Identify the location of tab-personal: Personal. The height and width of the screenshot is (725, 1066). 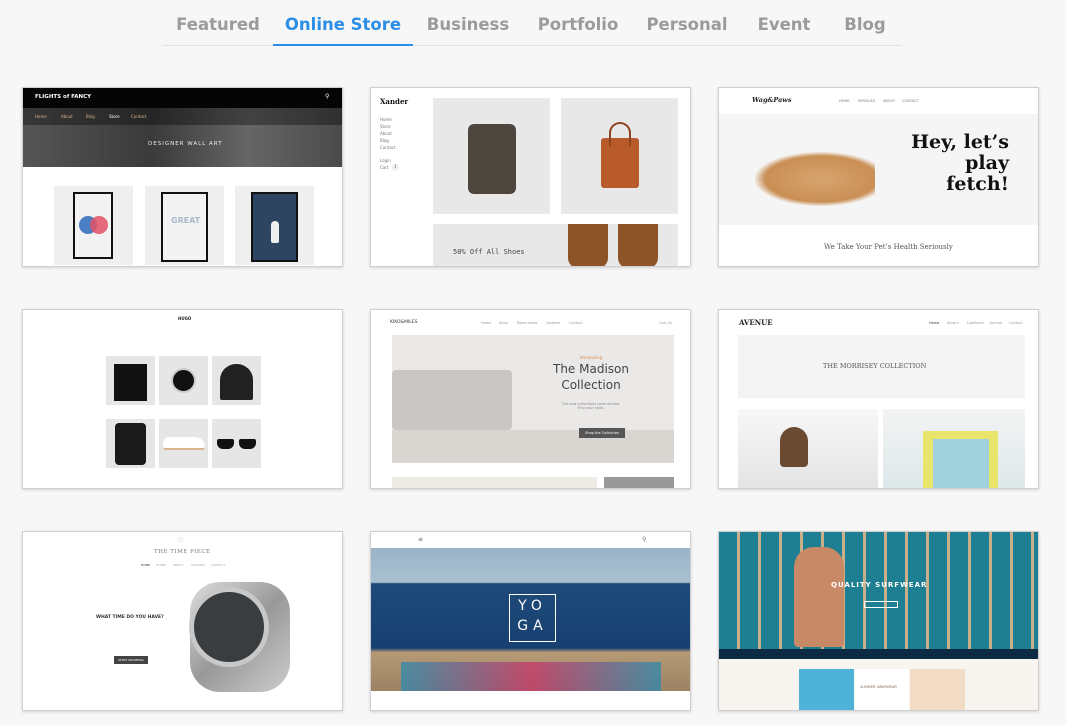
(686, 24).